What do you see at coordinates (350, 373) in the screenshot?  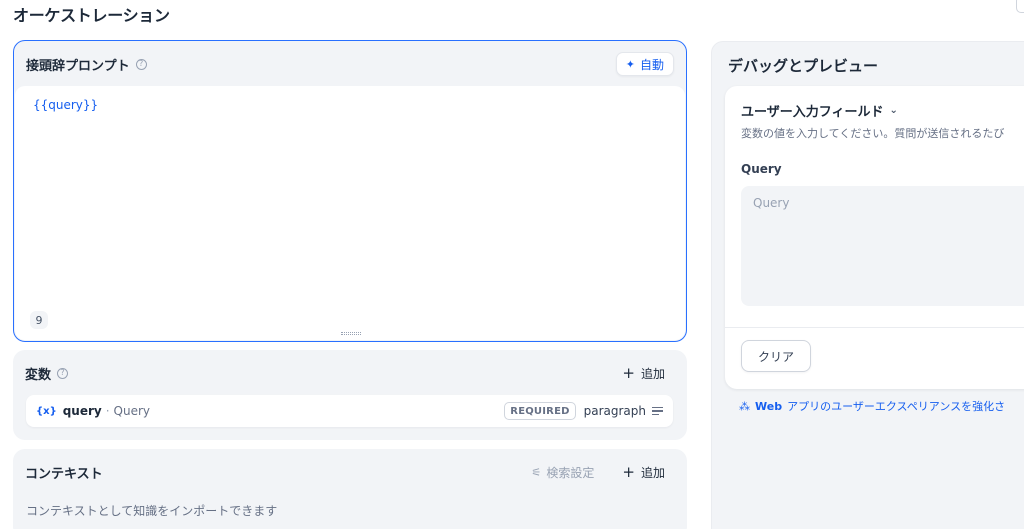 I see `variables-header: 変数 ? + 追加` at bounding box center [350, 373].